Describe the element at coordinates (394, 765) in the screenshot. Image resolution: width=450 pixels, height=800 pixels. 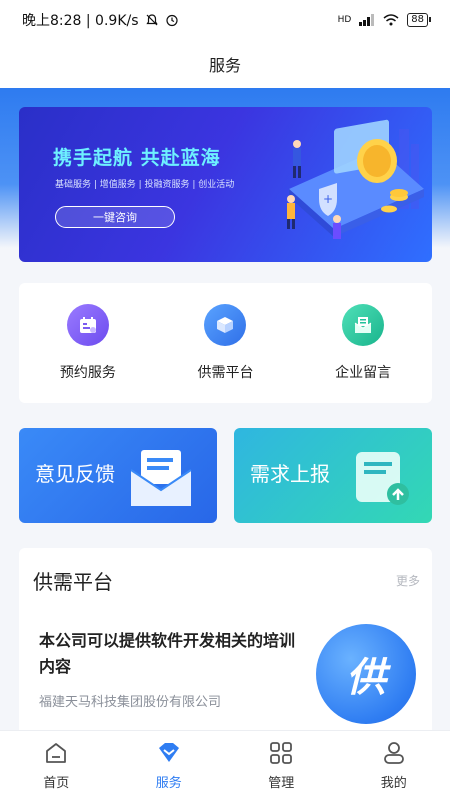
I see `tab-profile: 我的` at that location.